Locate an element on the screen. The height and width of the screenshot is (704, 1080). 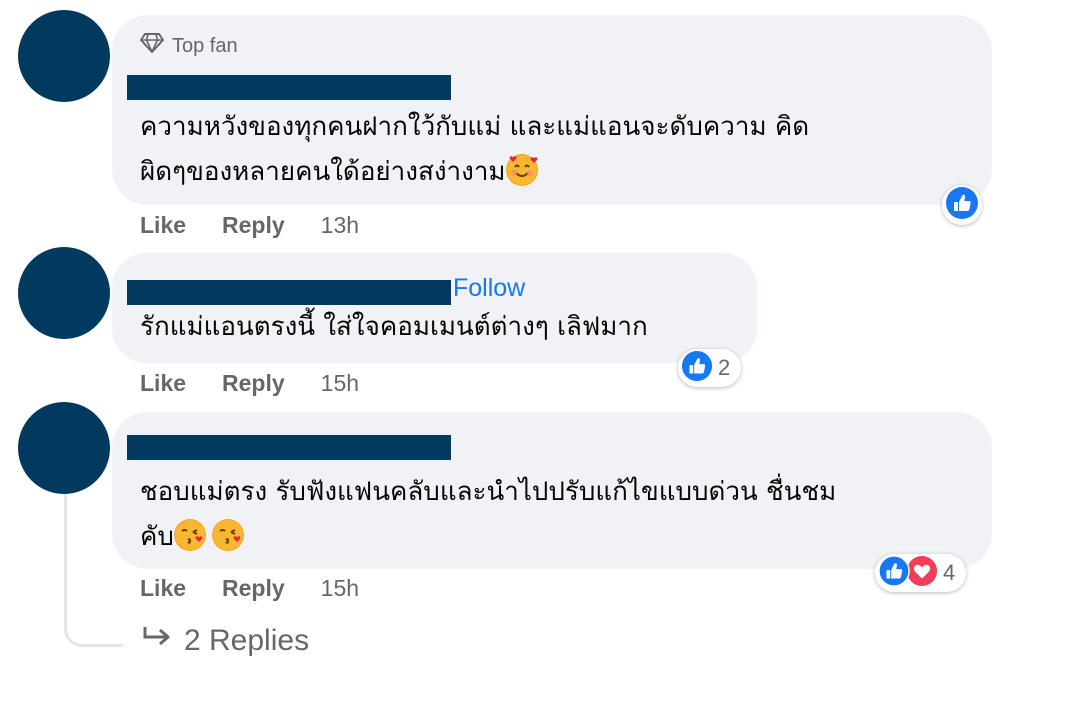
love-reaction-icon is located at coordinates (922, 573).